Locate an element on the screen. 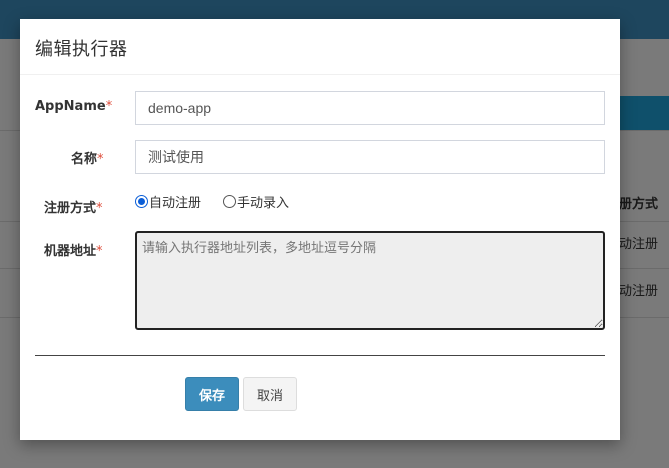  cancel-button: 取消 is located at coordinates (270, 394).